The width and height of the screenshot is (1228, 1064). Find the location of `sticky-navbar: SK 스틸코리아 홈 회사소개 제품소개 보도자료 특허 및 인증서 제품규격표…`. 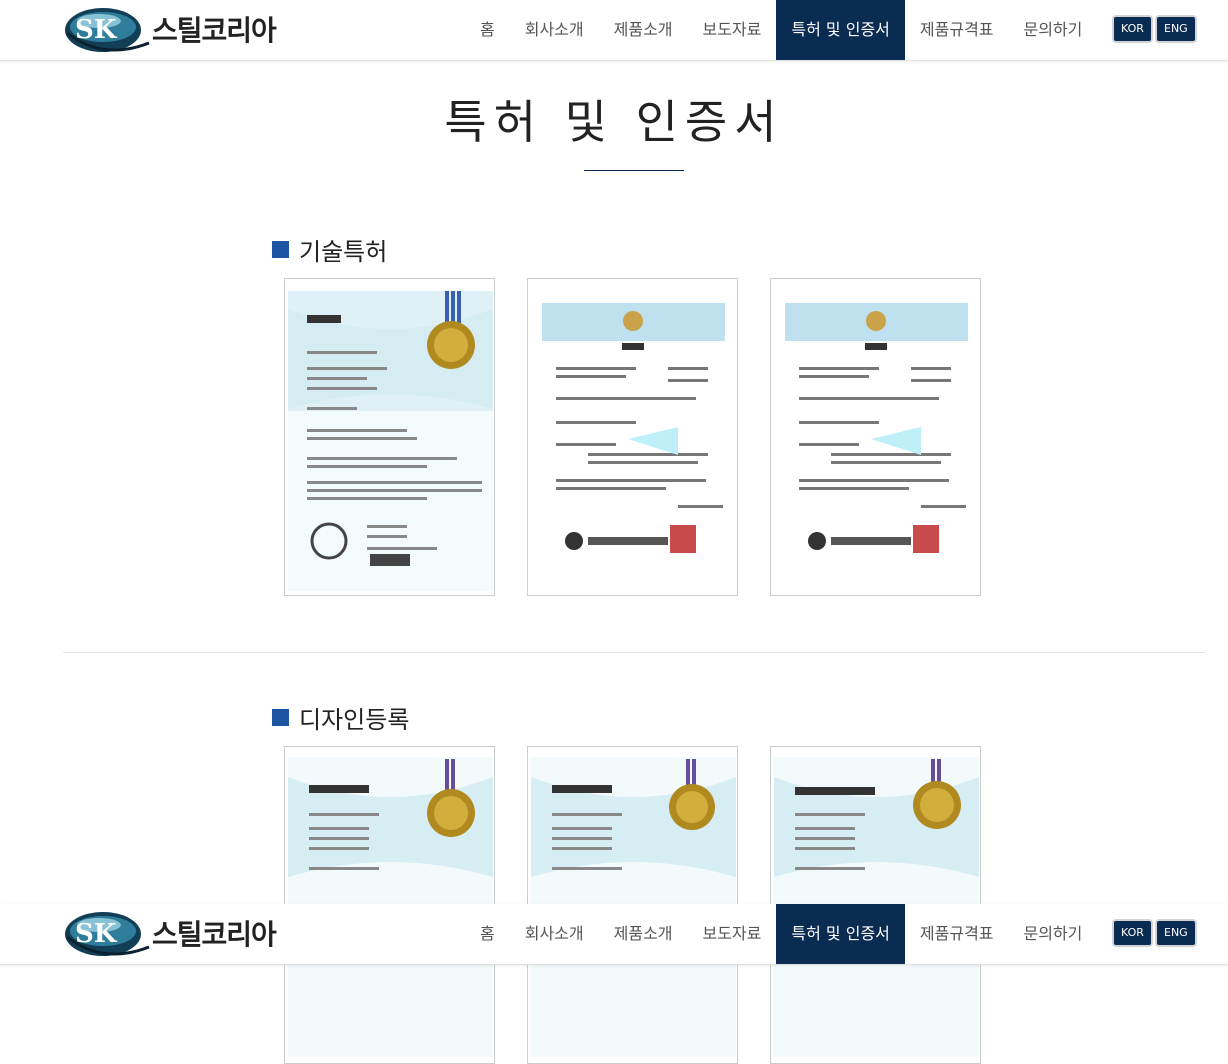

sticky-navbar: SK 스틸코리아 홈 회사소개 제품소개 보도자료 특허 및 인증서 제품규격표… is located at coordinates (614, 934).